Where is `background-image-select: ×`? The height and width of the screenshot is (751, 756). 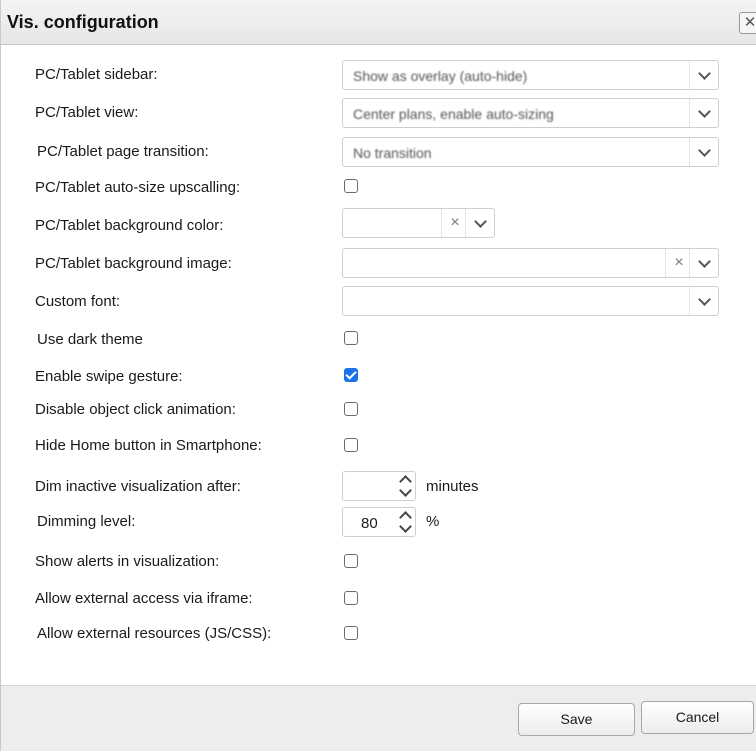 background-image-select: × is located at coordinates (530, 263).